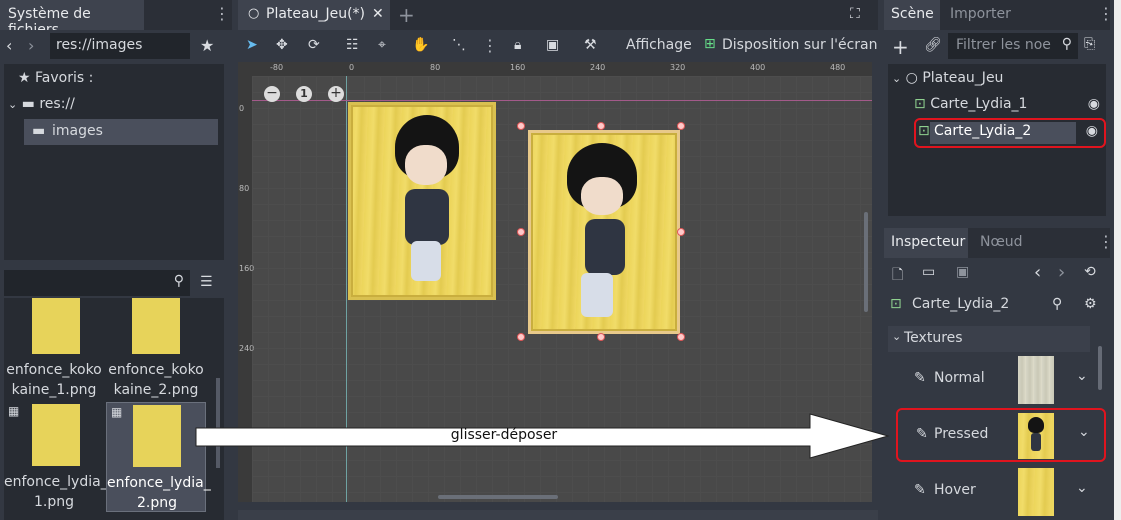 The image size is (1121, 520). What do you see at coordinates (406, 15) in the screenshot?
I see `add-tab-icon: +` at bounding box center [406, 15].